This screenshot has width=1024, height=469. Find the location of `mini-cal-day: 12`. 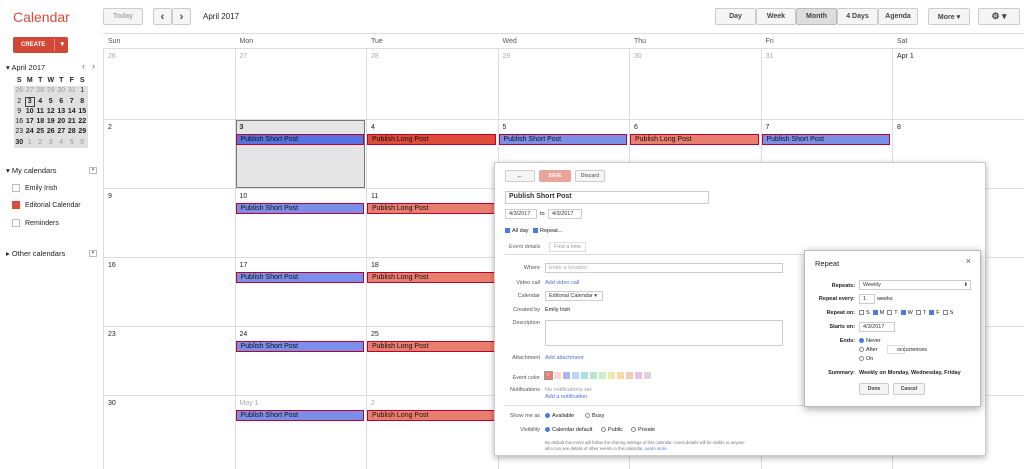

mini-cal-day: 12 is located at coordinates (51, 112).